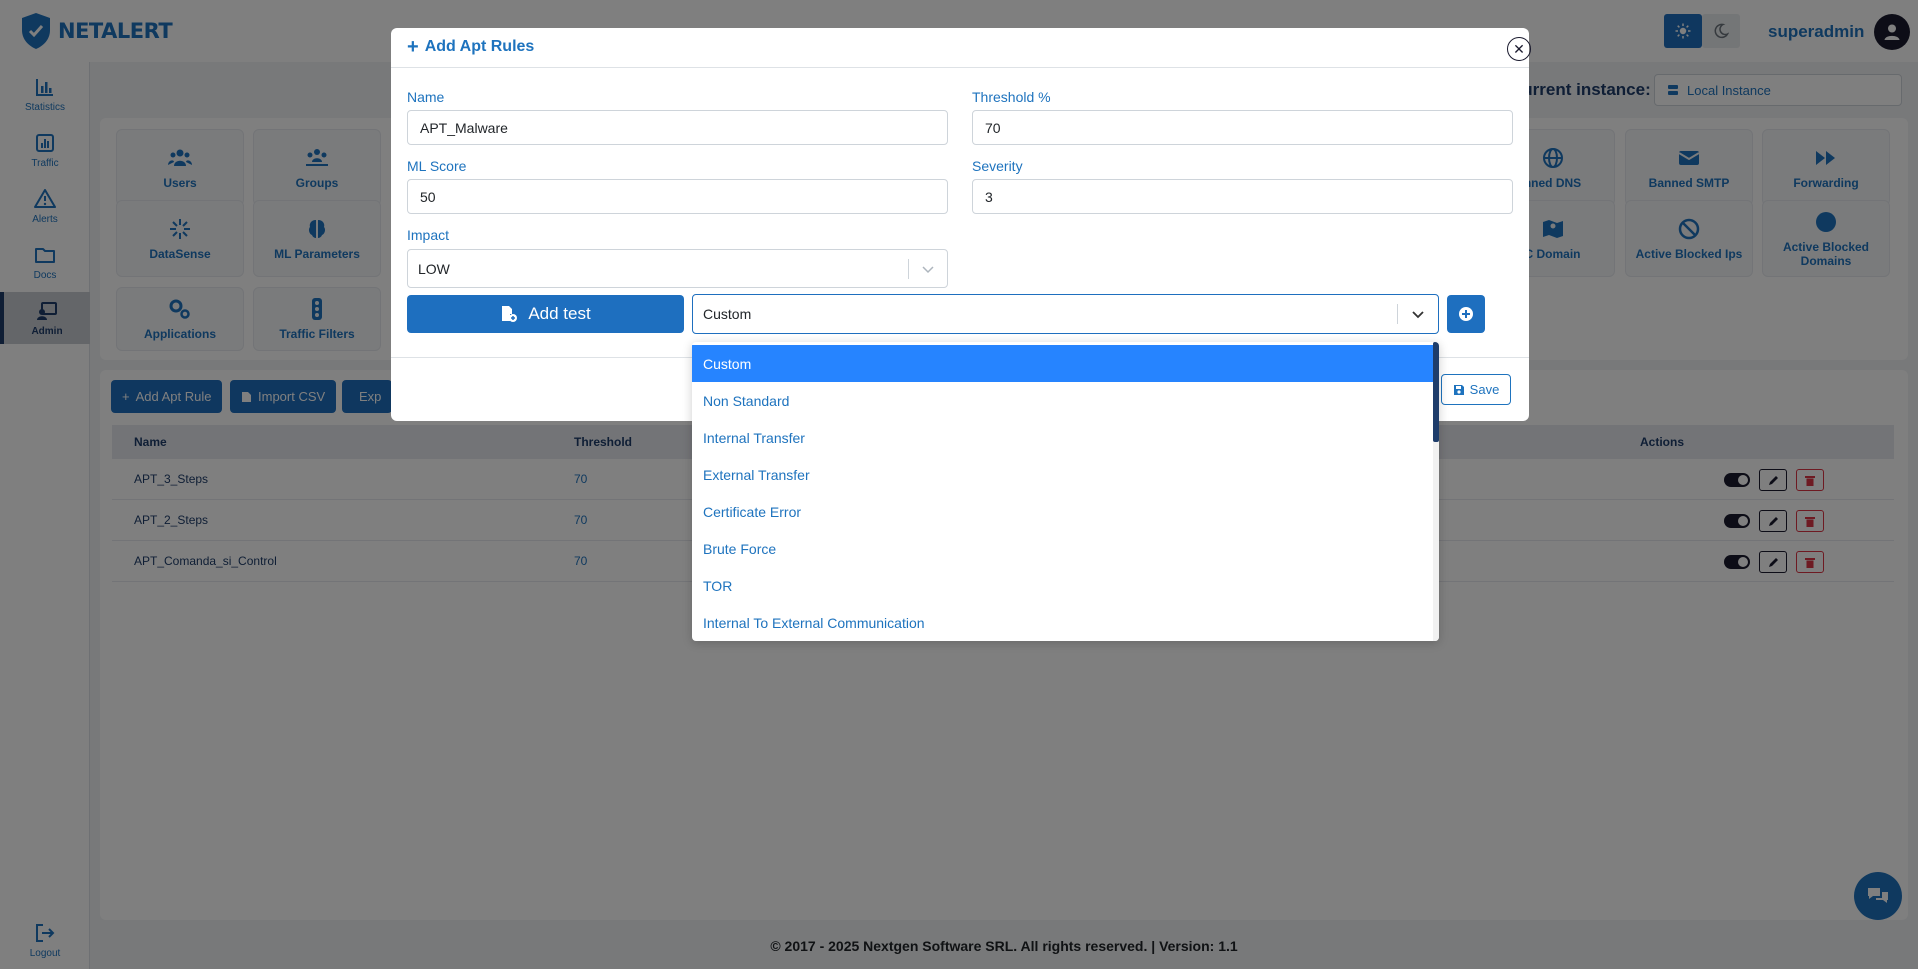 This screenshot has height=969, width=1918. I want to click on option-label: Custom, so click(727, 363).